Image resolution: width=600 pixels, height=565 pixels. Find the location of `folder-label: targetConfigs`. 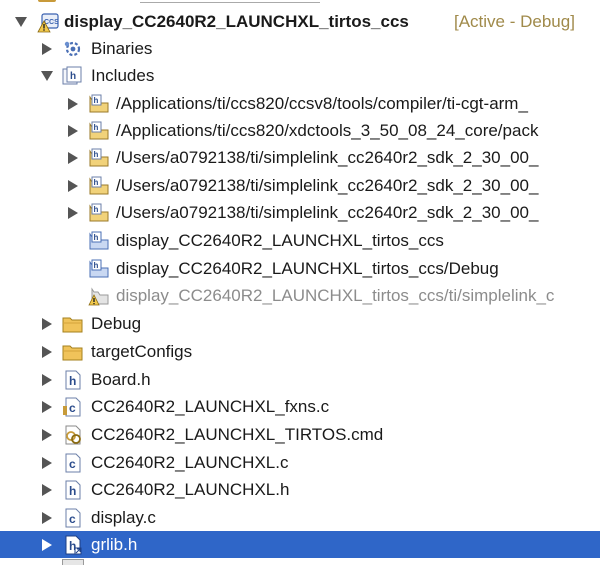

folder-label: targetConfigs is located at coordinates (142, 351).